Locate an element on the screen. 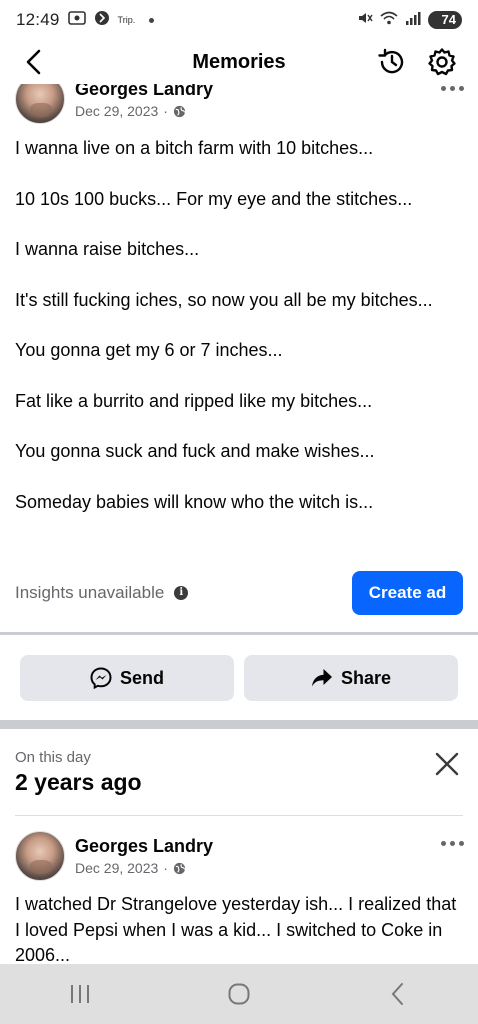 This screenshot has height=1024, width=478. insights-status: Insights unavailable i is located at coordinates (102, 593).